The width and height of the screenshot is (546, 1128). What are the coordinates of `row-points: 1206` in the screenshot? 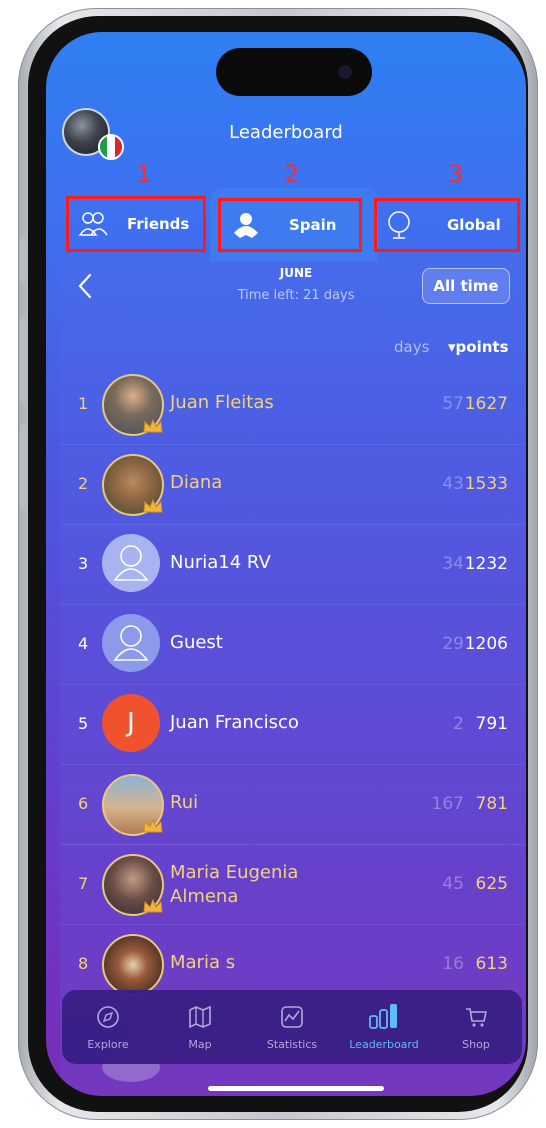 It's located at (486, 644).